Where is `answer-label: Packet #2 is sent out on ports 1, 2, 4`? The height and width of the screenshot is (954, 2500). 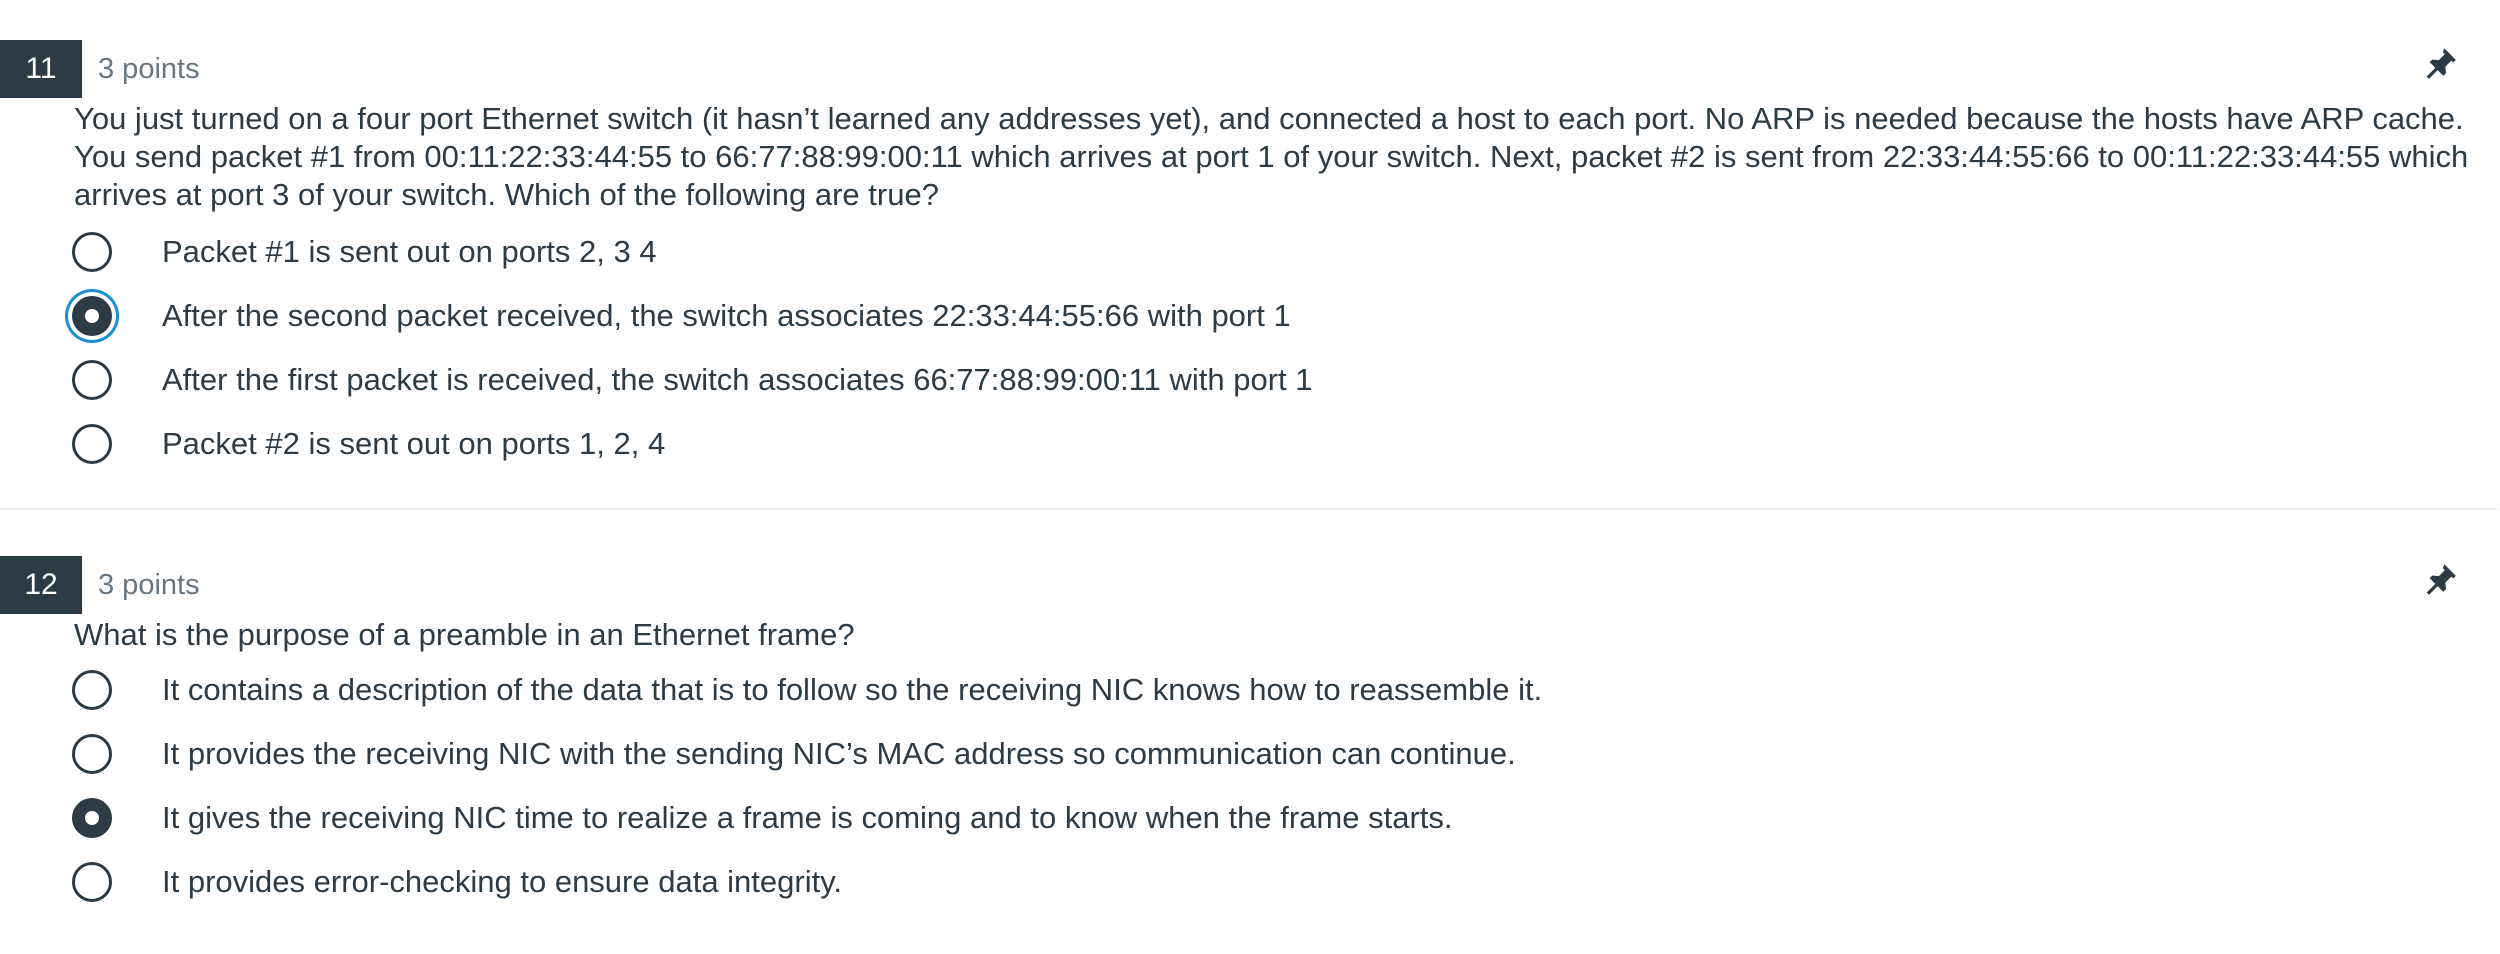 answer-label: Packet #2 is sent out on ports 1, 2, 4 is located at coordinates (413, 444).